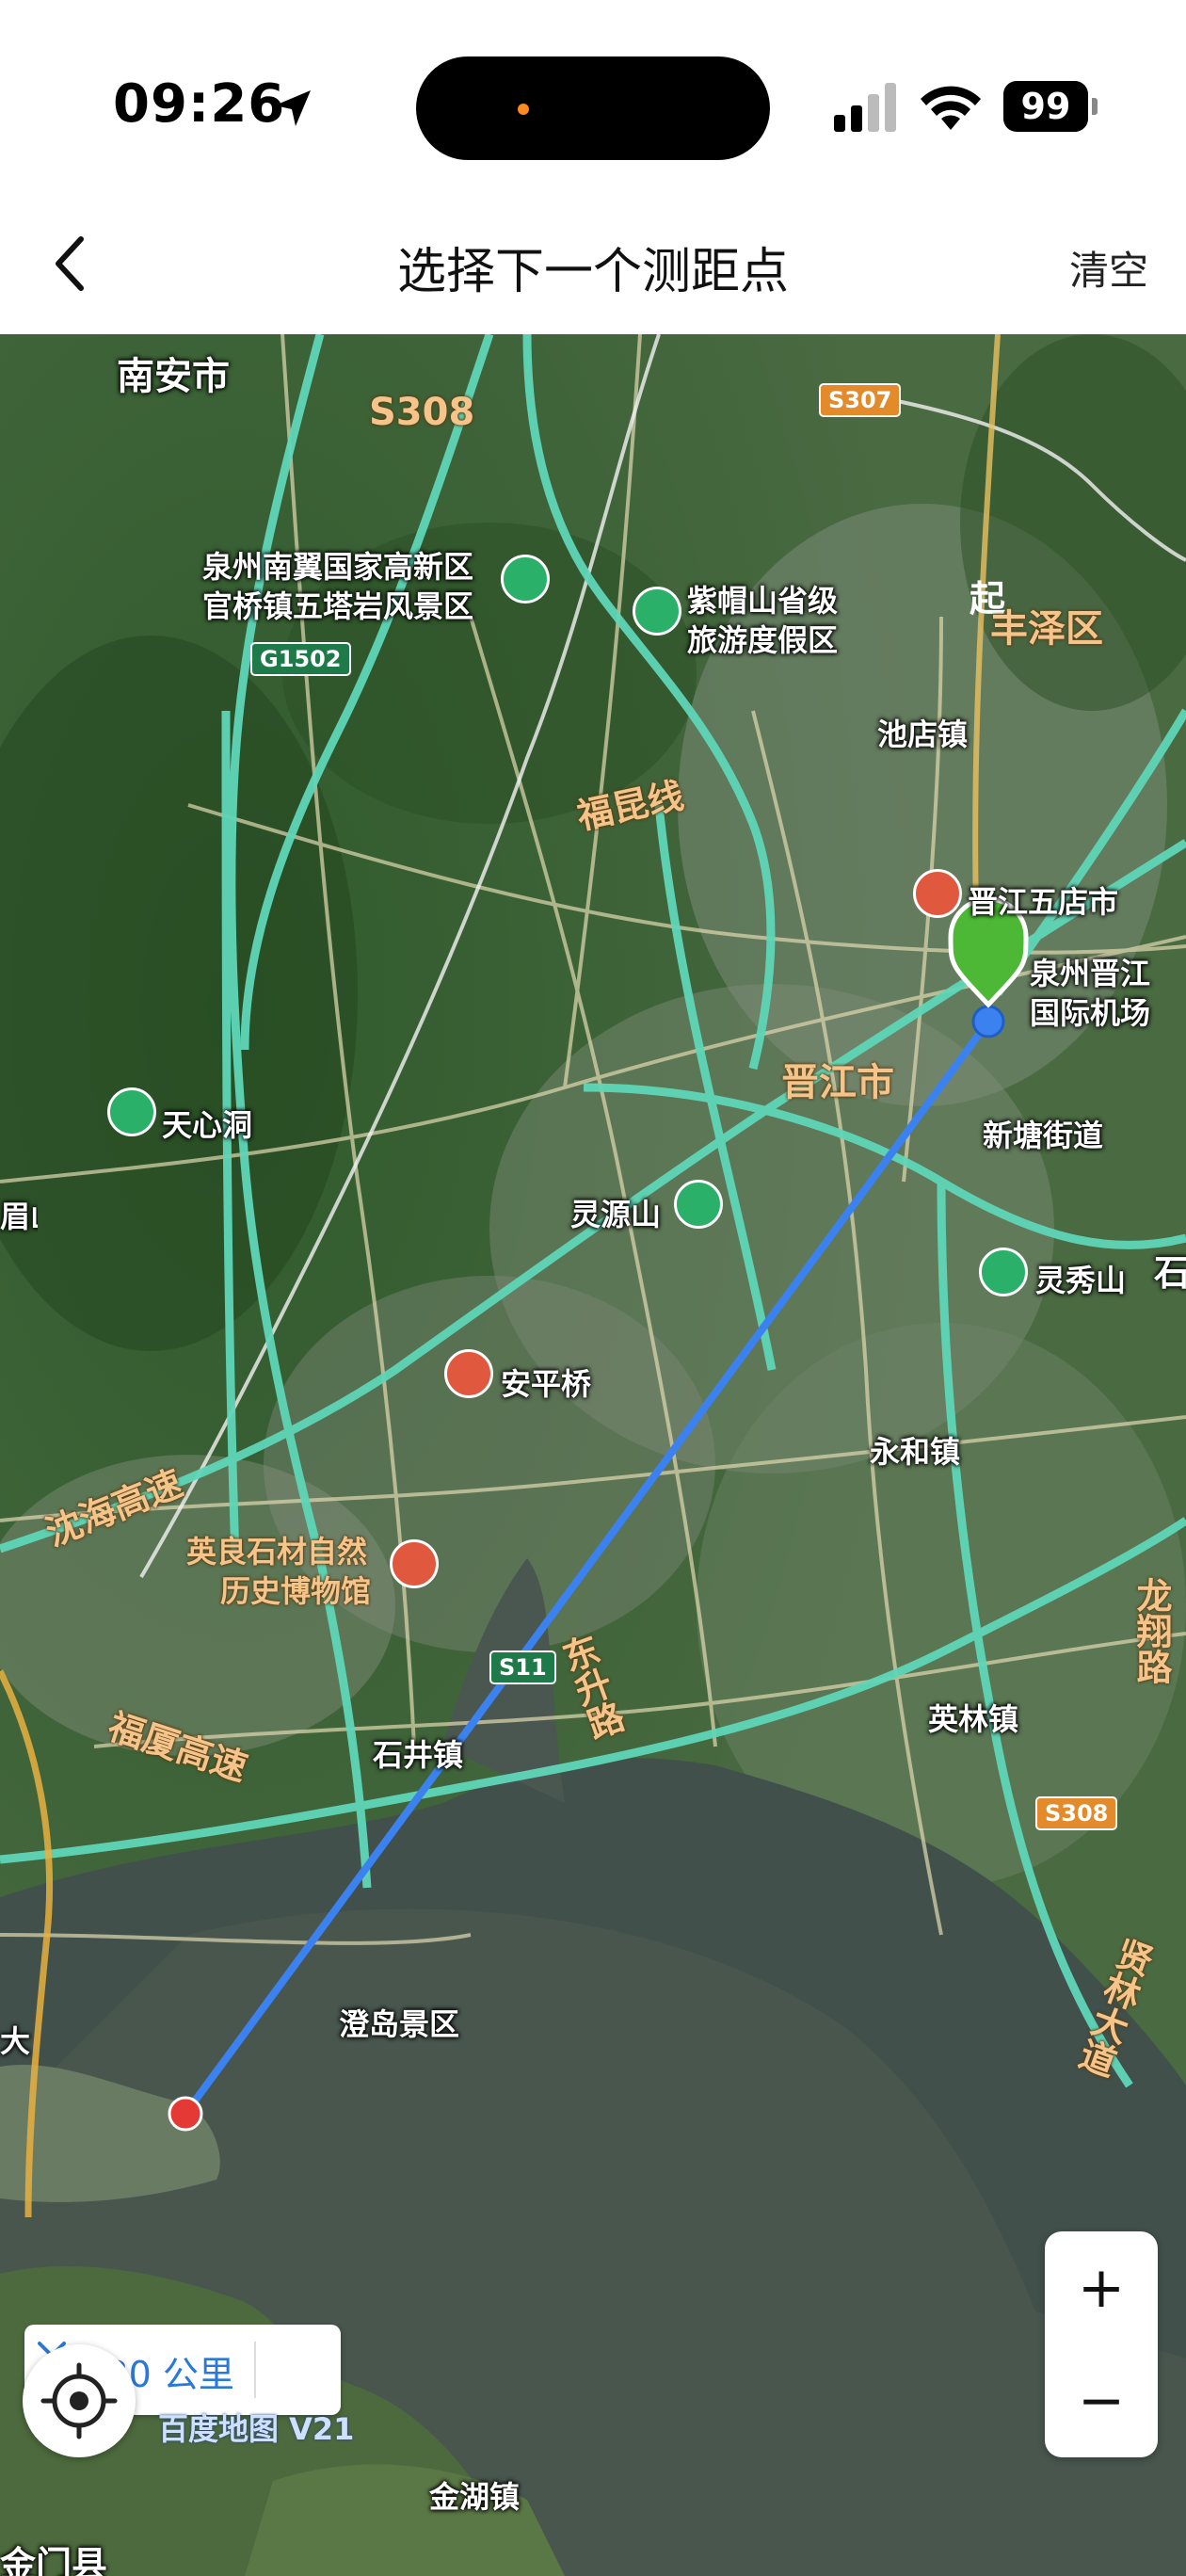 This screenshot has height=2576, width=1186. I want to click on place-label: 丰泽区, so click(1046, 629).